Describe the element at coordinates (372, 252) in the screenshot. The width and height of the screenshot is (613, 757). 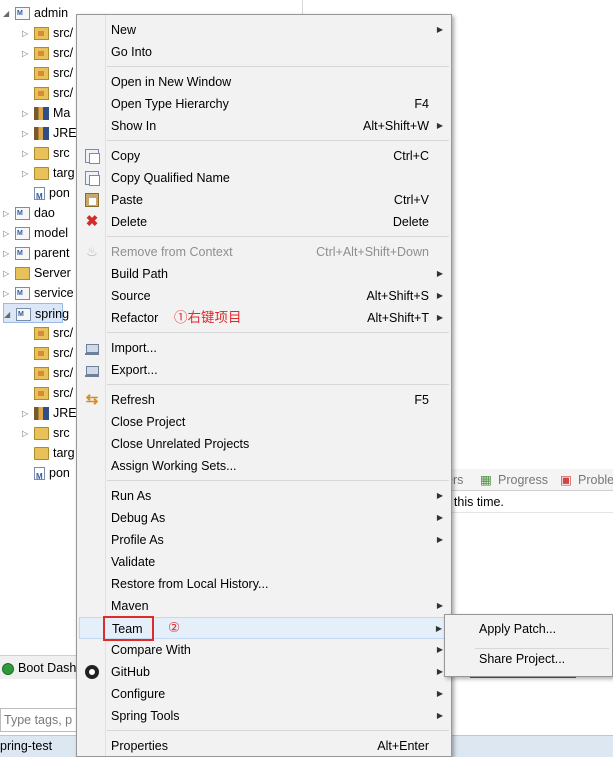
I see `menu-item-shortcut: Ctrl+Alt+Shift+Down` at that location.